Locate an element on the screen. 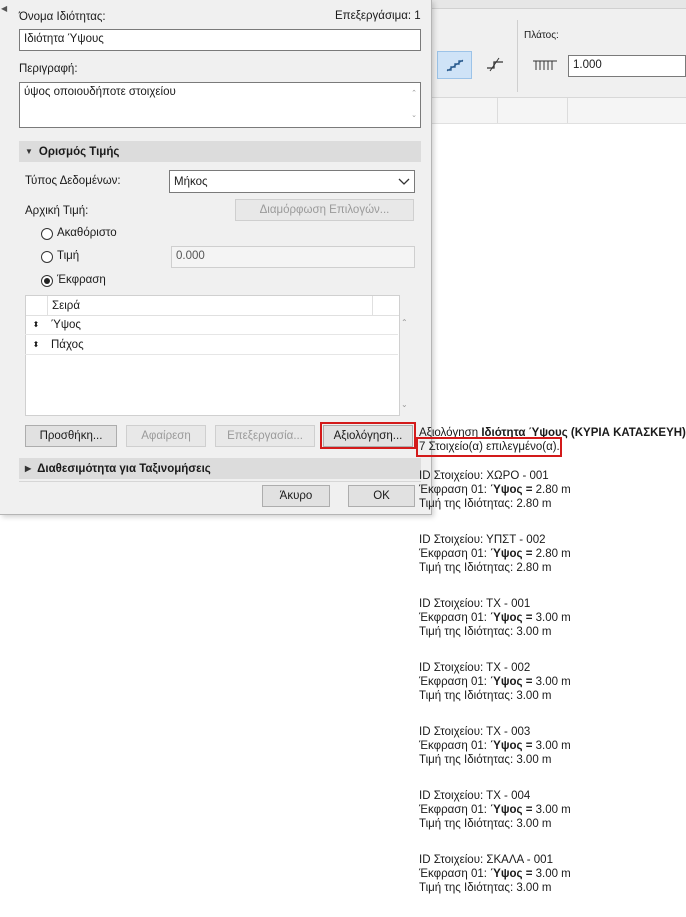  step-icon is located at coordinates (494, 64).